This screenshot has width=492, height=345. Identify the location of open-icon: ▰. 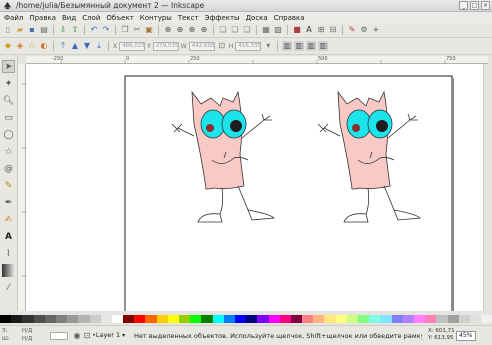
(20, 30).